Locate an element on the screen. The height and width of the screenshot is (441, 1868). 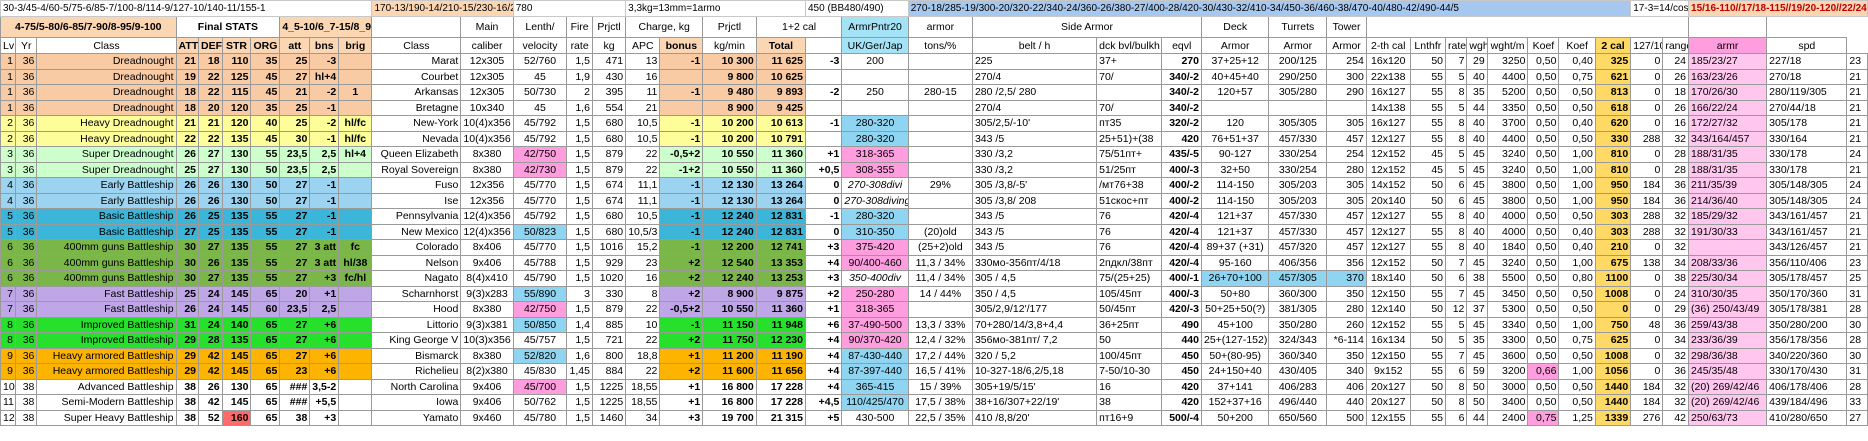
table-cell: 1225 is located at coordinates (609, 402).